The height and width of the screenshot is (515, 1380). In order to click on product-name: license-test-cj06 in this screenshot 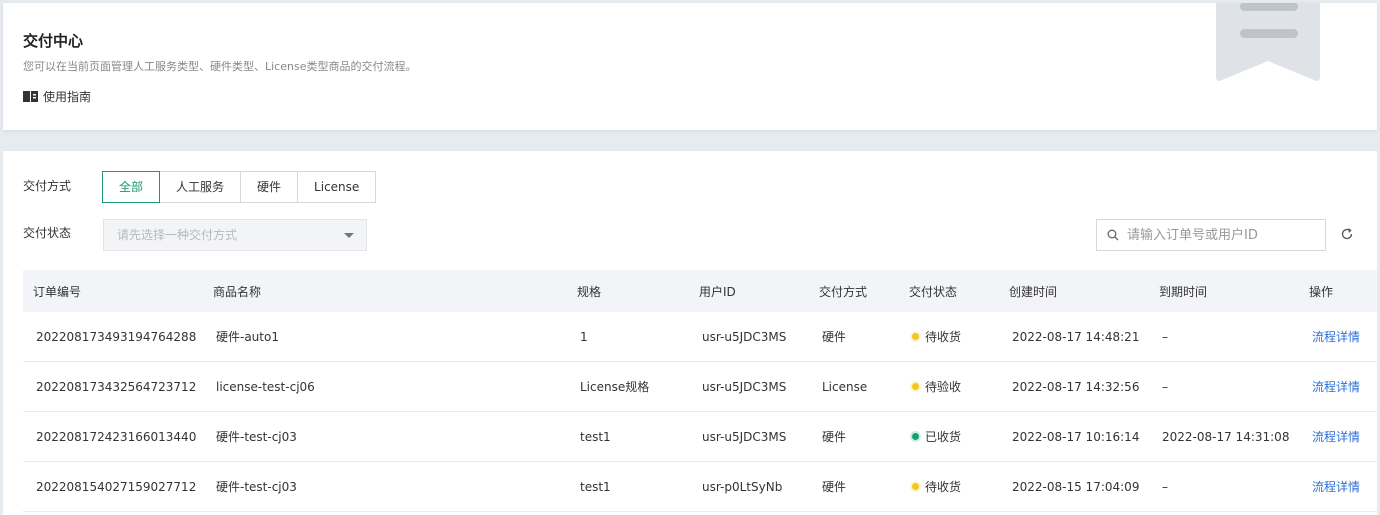, I will do `click(265, 386)`.